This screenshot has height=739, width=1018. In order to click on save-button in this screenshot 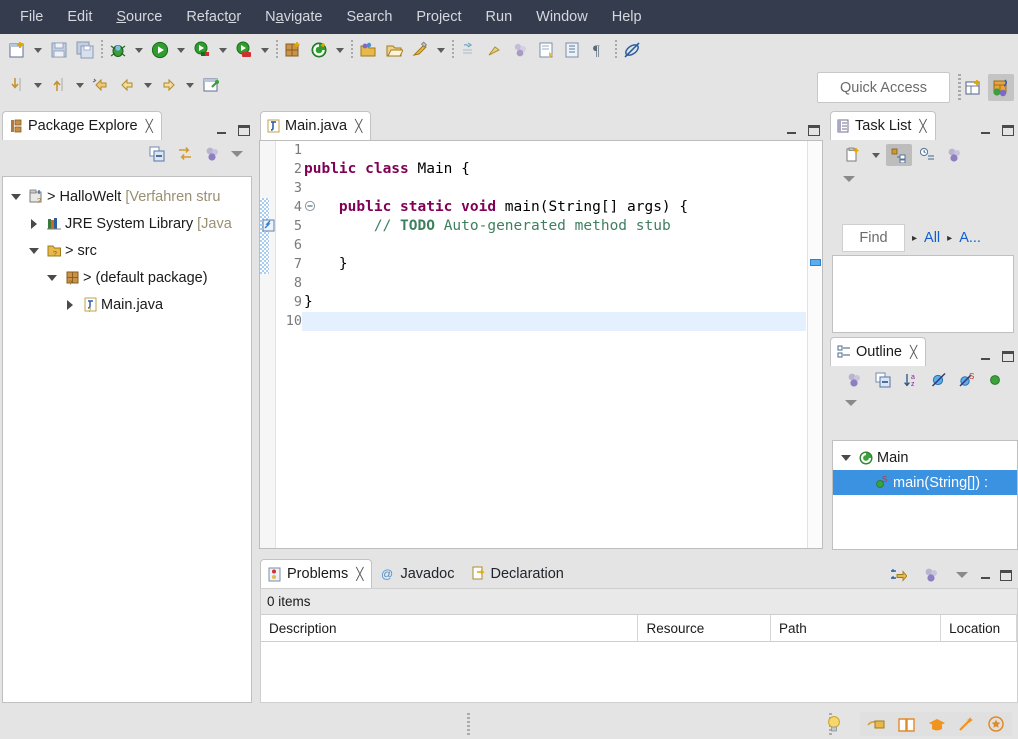, I will do `click(59, 50)`.